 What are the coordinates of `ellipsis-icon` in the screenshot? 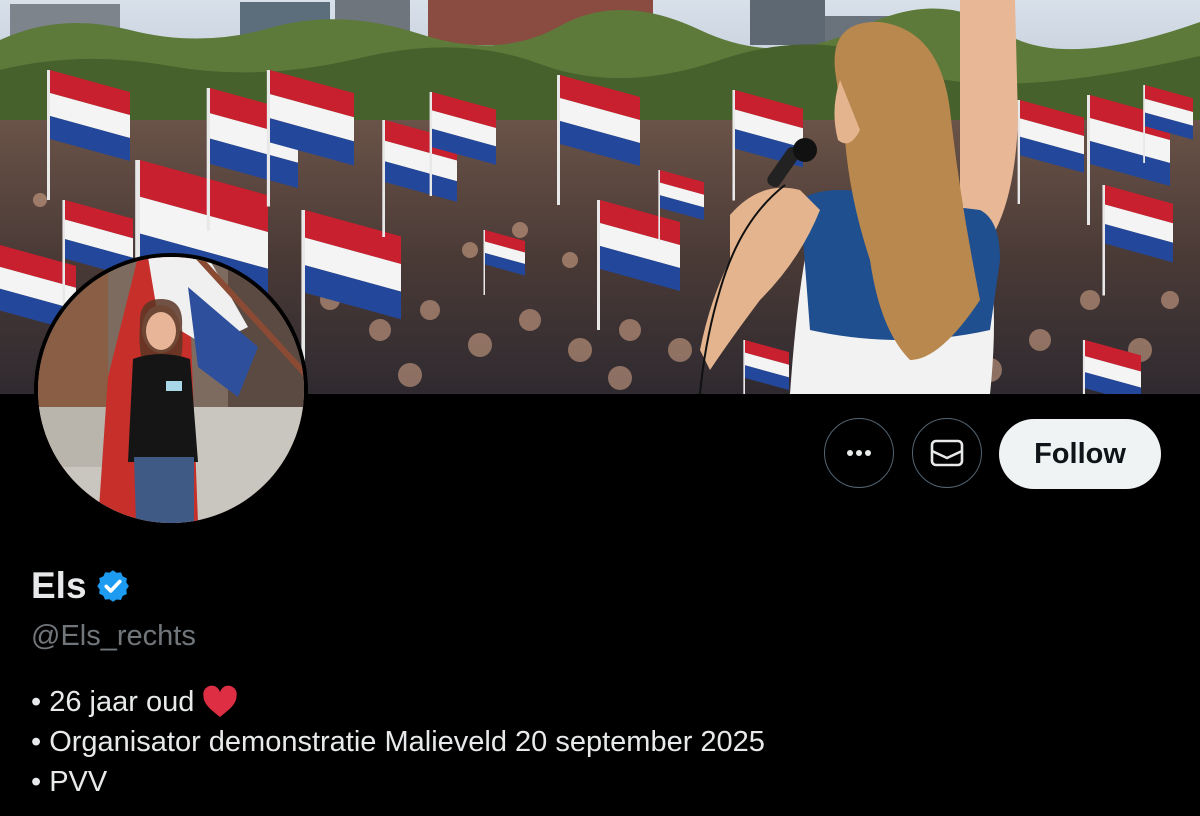 It's located at (859, 453).